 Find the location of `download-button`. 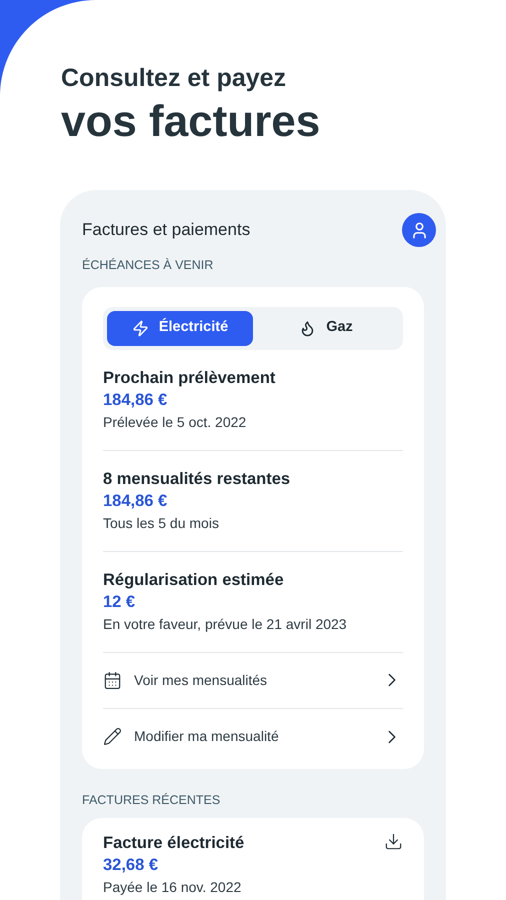

download-button is located at coordinates (393, 841).